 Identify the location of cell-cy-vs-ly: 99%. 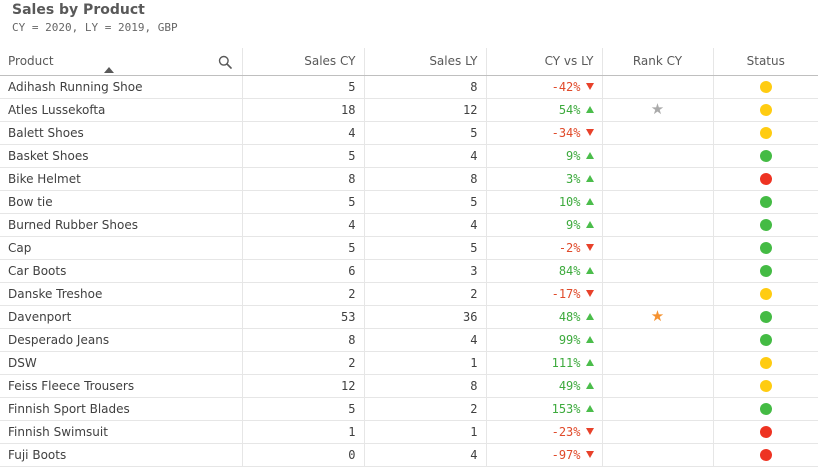
(543, 340).